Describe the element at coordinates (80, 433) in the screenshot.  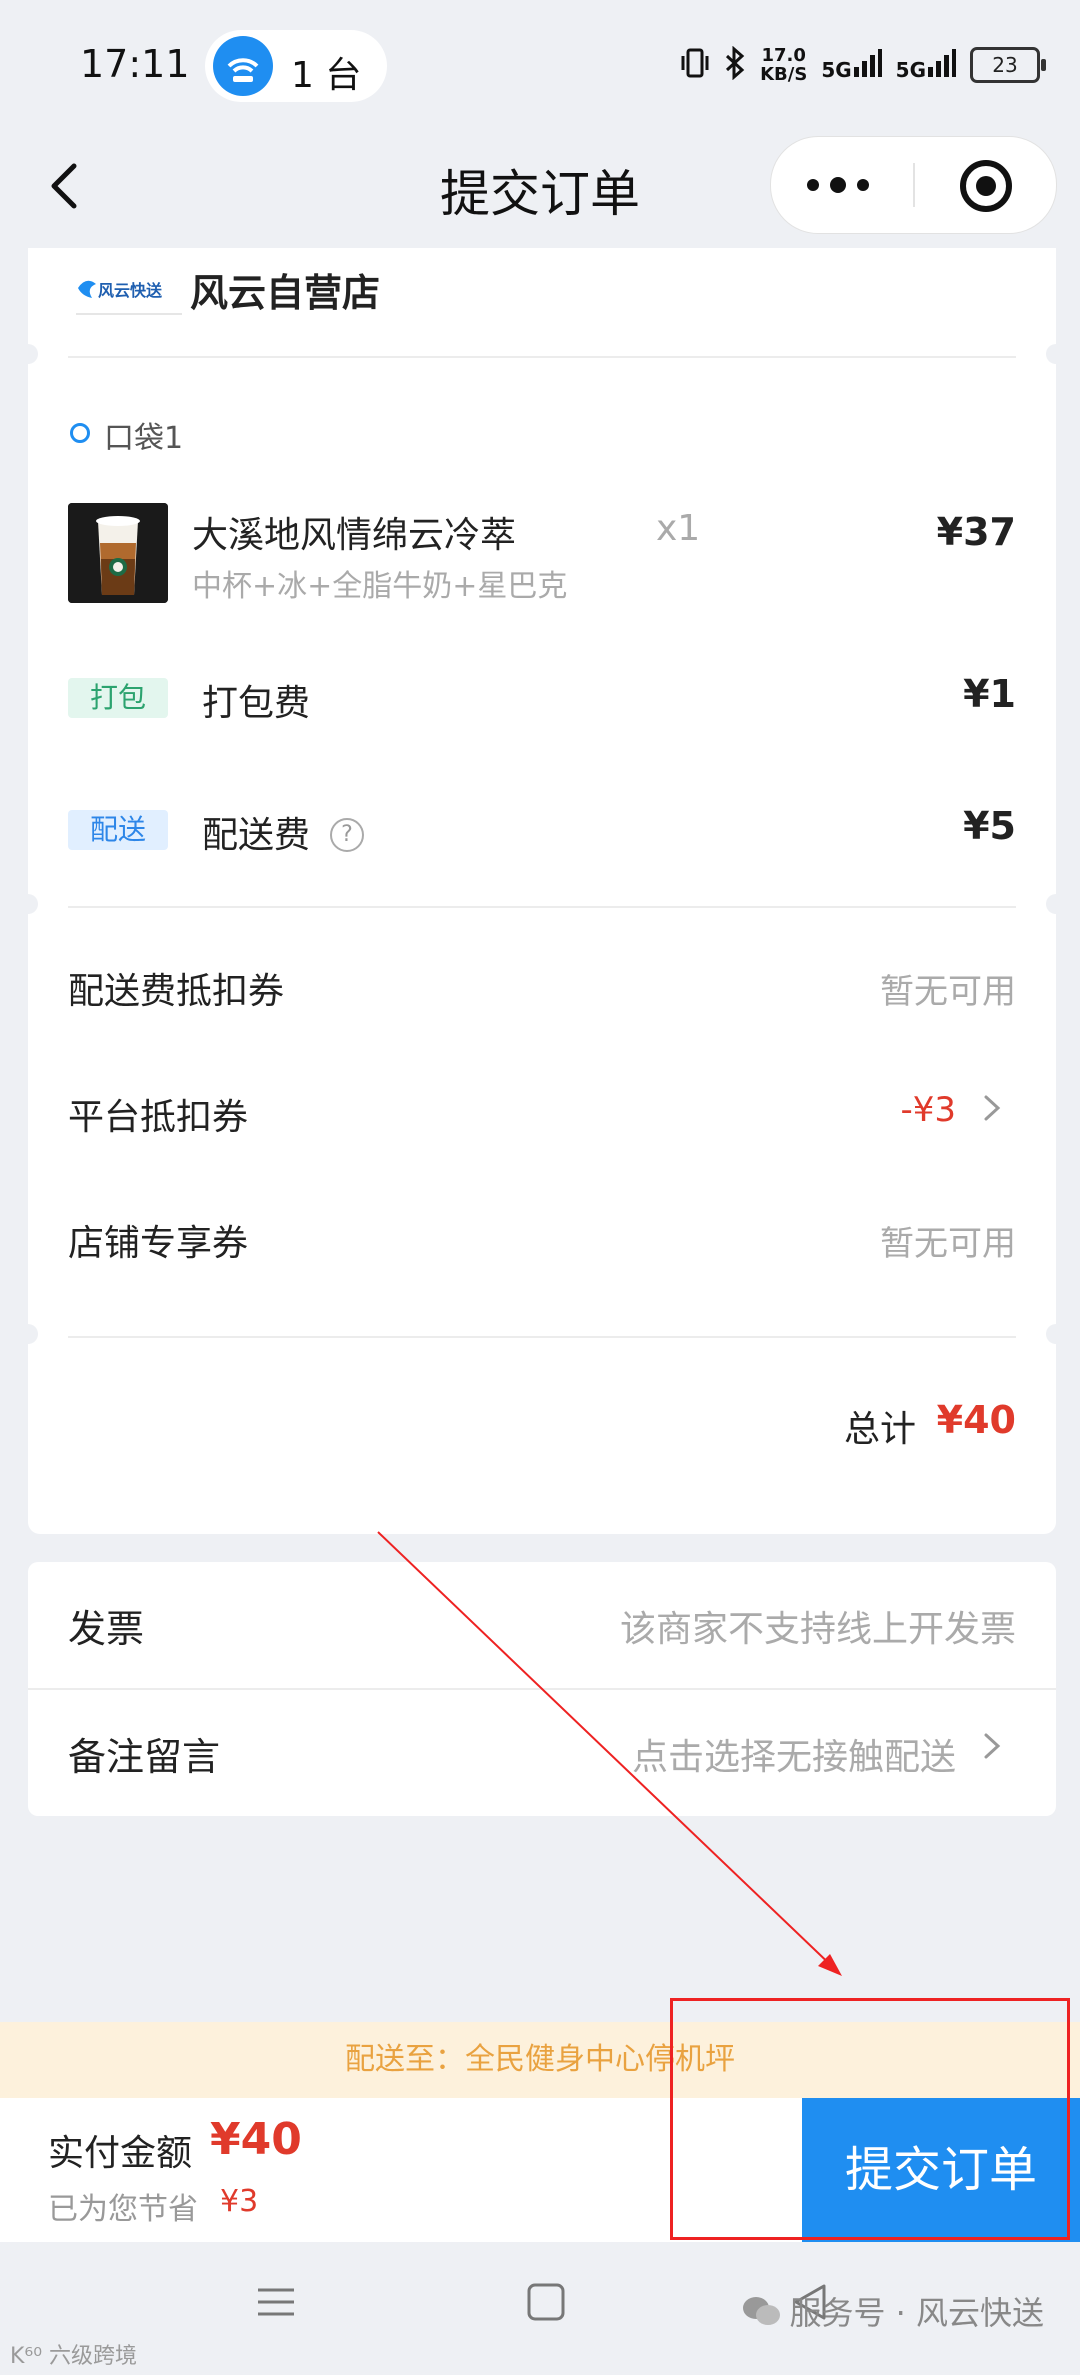
I see `bag-dot-icon` at that location.